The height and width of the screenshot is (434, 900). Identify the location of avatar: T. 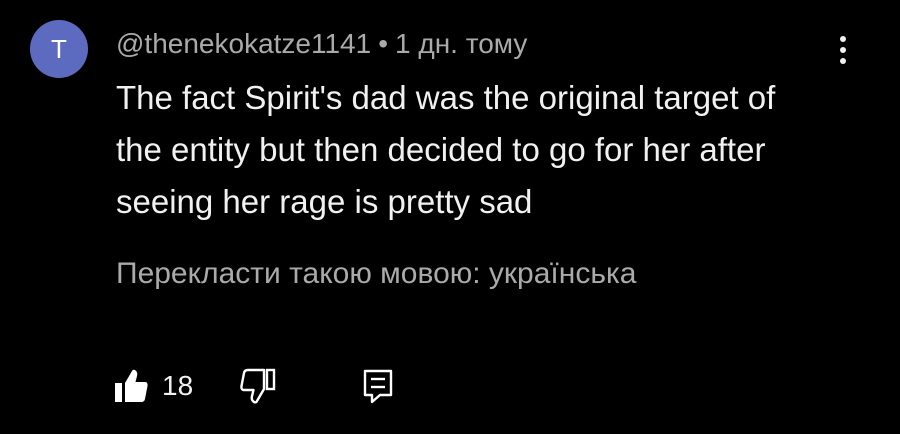
(59, 49).